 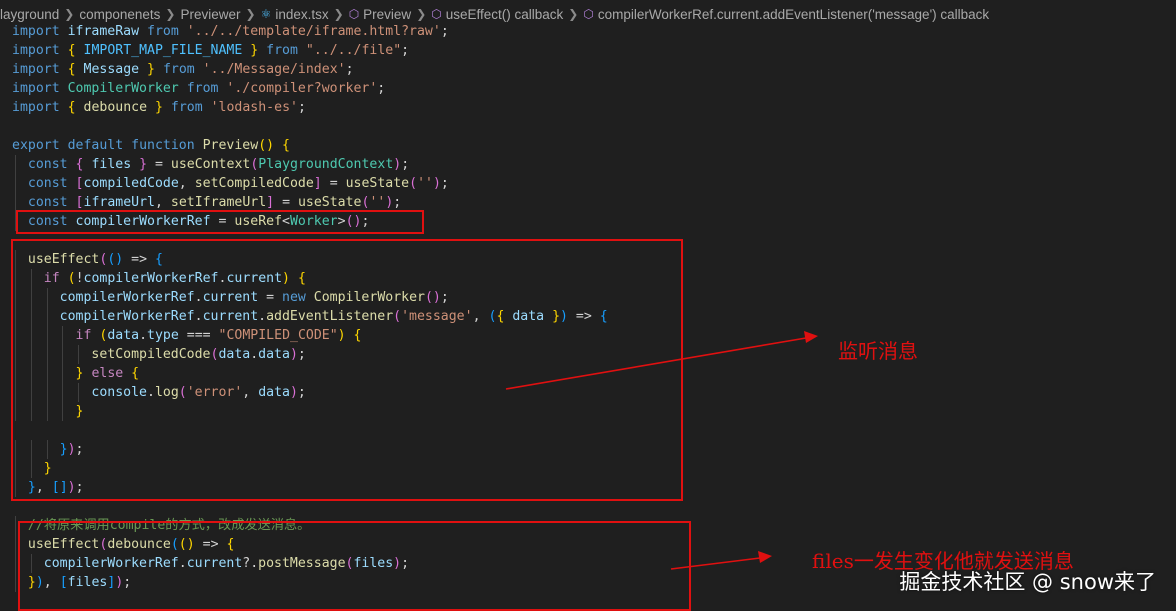 What do you see at coordinates (661, 450) in the screenshot?
I see `annotation-arrows` at bounding box center [661, 450].